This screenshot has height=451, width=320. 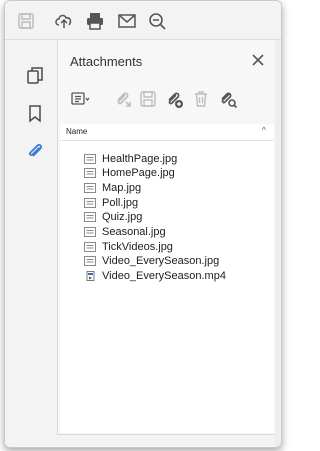 I want to click on list-item: HealthPage.jpg, so click(x=130, y=158).